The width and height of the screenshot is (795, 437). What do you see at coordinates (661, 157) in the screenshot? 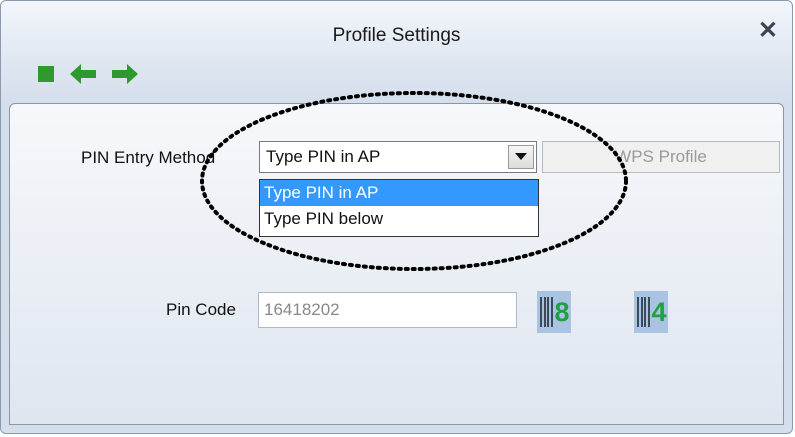
I see `wps-profile-button: WPS Profile` at bounding box center [661, 157].